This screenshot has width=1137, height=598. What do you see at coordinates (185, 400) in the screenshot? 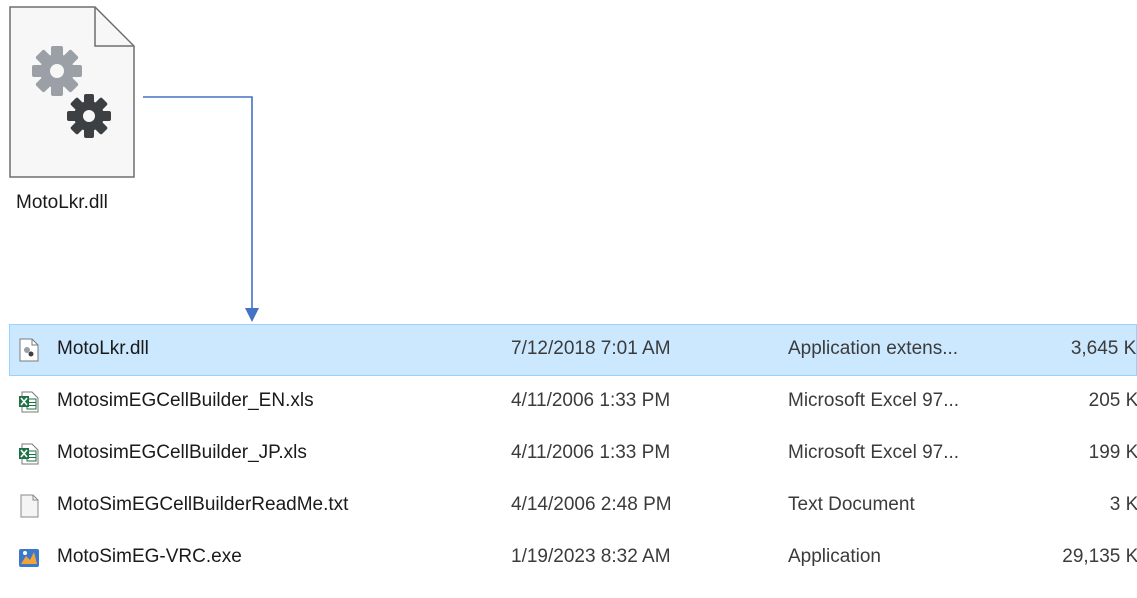
I see `file-name: MotosimEGCellBuilder_EN.xls` at bounding box center [185, 400].